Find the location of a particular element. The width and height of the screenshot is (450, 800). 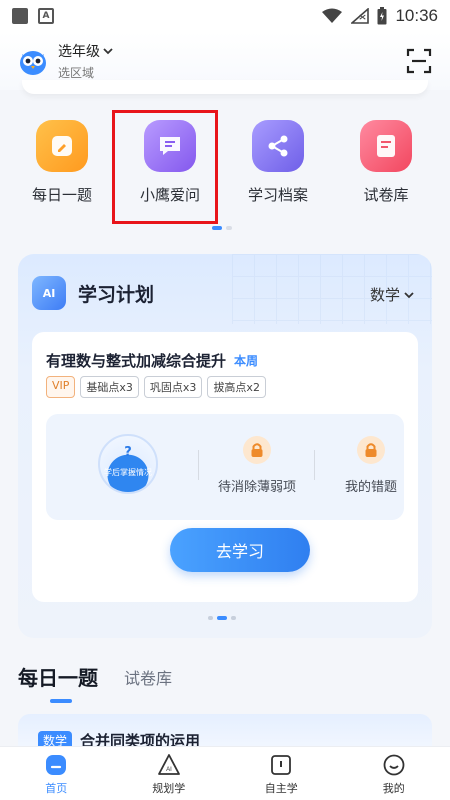

grade-selector: 选年级 is located at coordinates (85, 51).